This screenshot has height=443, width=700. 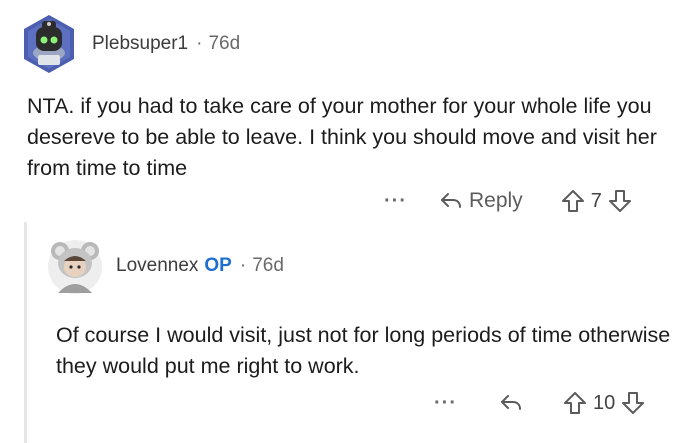 What do you see at coordinates (140, 44) in the screenshot?
I see `comment-author: Plebsuper1` at bounding box center [140, 44].